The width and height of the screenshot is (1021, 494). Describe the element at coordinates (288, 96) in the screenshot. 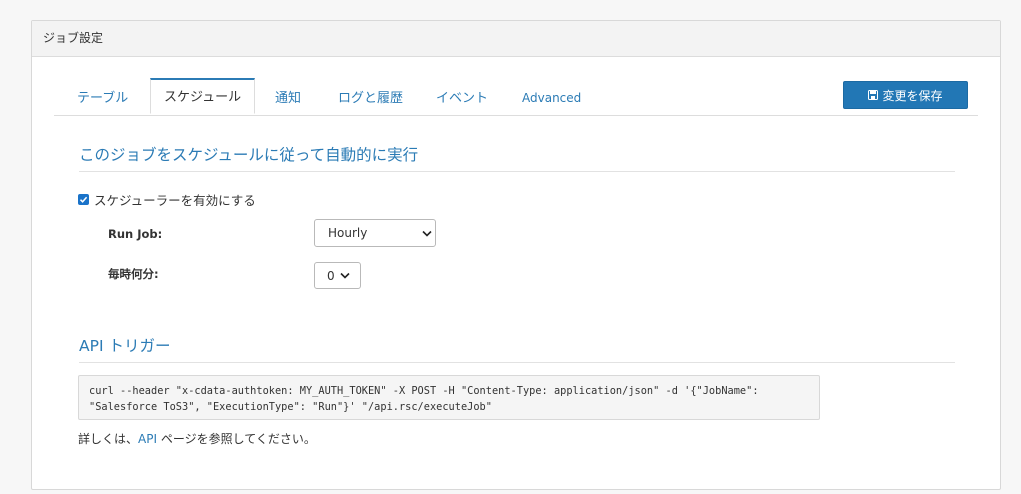

I see `tab-notifications: 通知` at that location.